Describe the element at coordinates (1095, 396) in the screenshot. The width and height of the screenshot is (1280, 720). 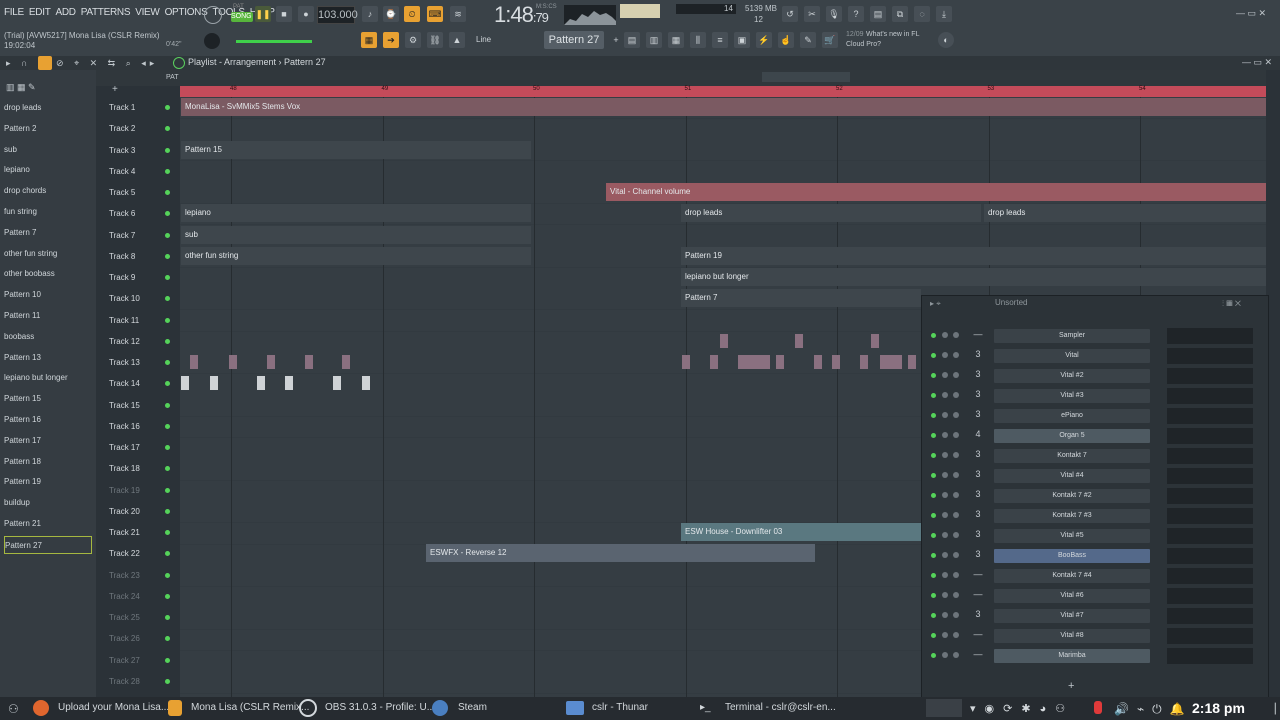
I see `channel-row: 3 Vital #3` at that location.